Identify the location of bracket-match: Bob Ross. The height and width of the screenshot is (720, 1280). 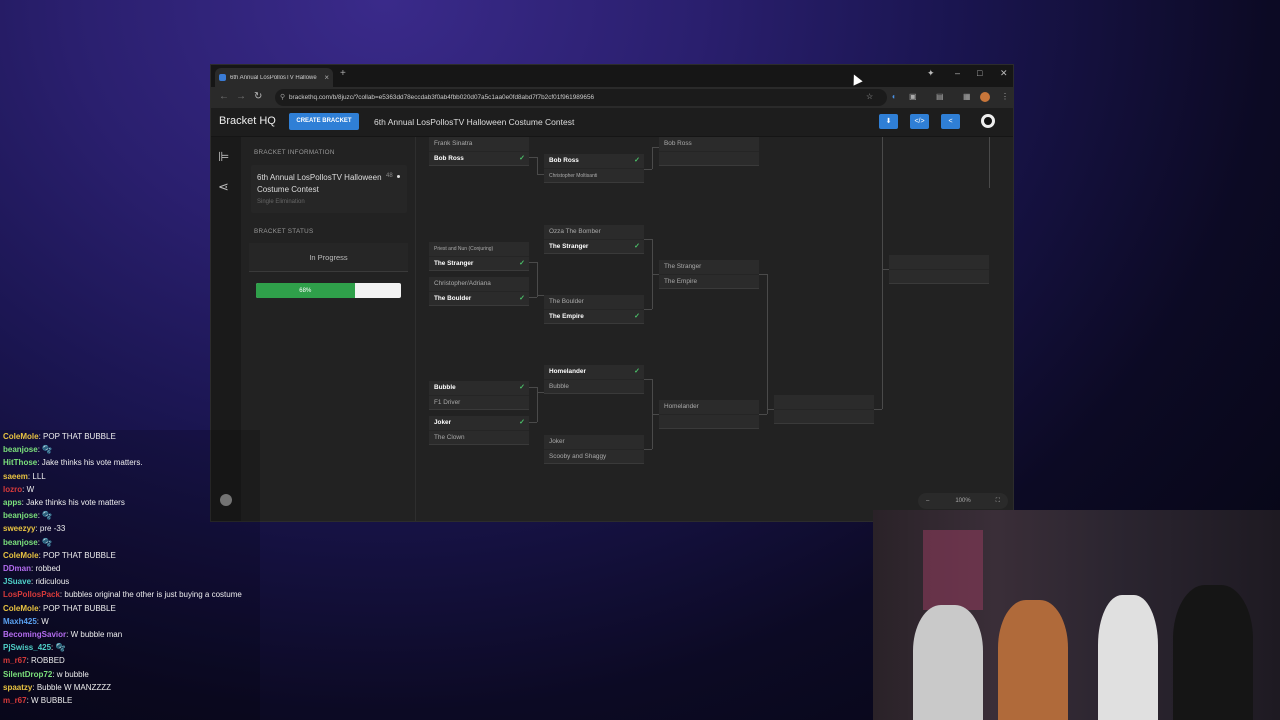
(709, 151).